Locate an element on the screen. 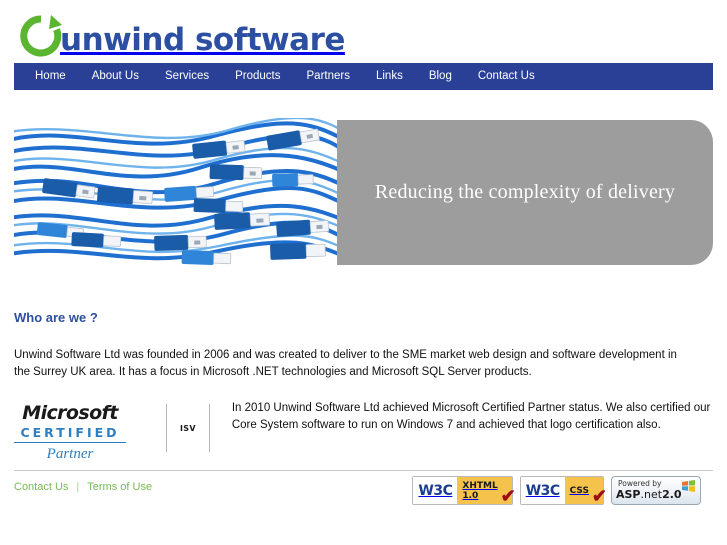 The width and height of the screenshot is (727, 545). aspnet-label: ASP.net2.0 is located at coordinates (649, 494).